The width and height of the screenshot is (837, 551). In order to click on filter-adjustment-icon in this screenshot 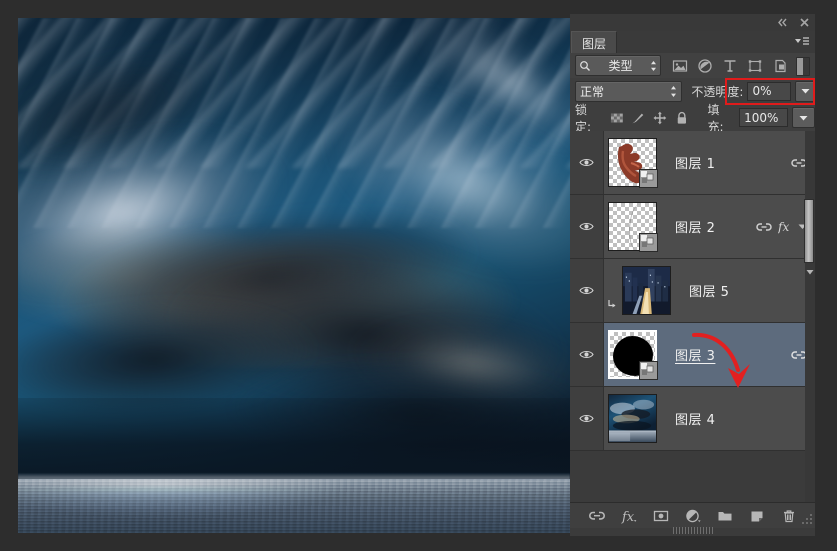, I will do `click(705, 66)`.